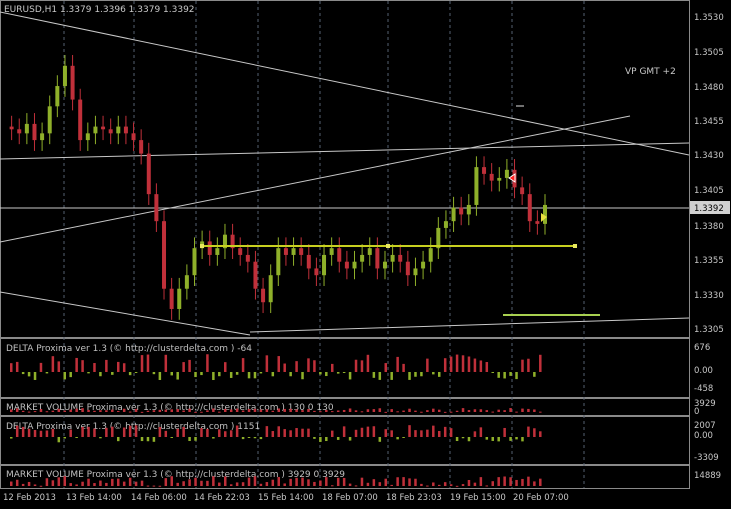  Describe the element at coordinates (709, 261) in the screenshot. I see `price-tick: 1.3355` at that location.